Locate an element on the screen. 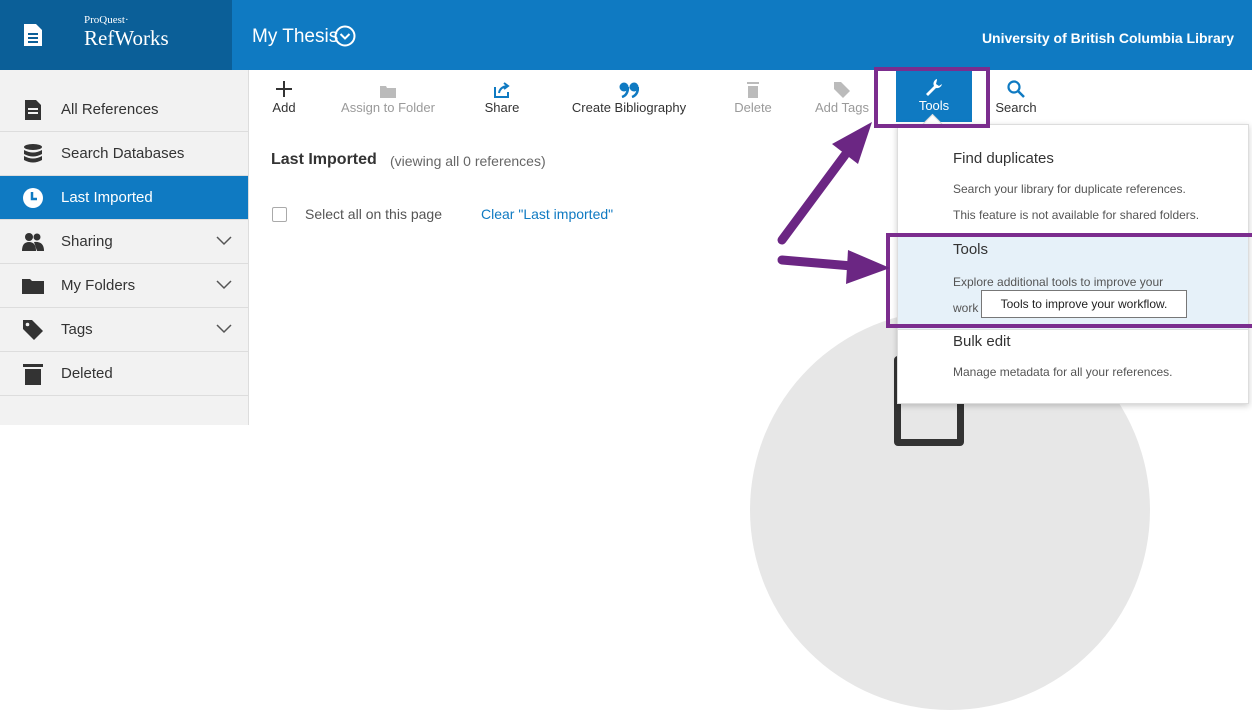 Image resolution: width=1252 pixels, height=710 pixels. annotation-arrow-right is located at coordinates (833, 267).